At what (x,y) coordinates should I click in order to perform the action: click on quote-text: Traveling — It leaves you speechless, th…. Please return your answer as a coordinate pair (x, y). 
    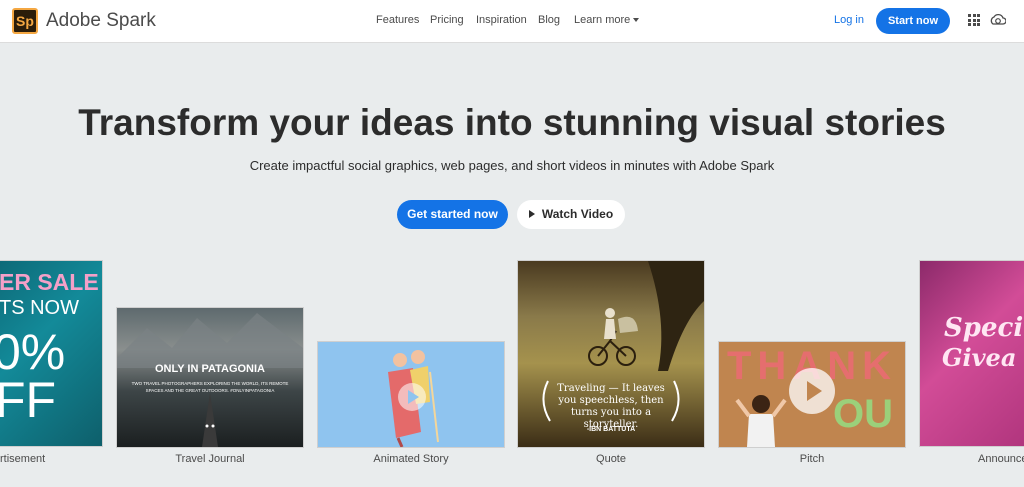
    Looking at the image, I should click on (611, 406).